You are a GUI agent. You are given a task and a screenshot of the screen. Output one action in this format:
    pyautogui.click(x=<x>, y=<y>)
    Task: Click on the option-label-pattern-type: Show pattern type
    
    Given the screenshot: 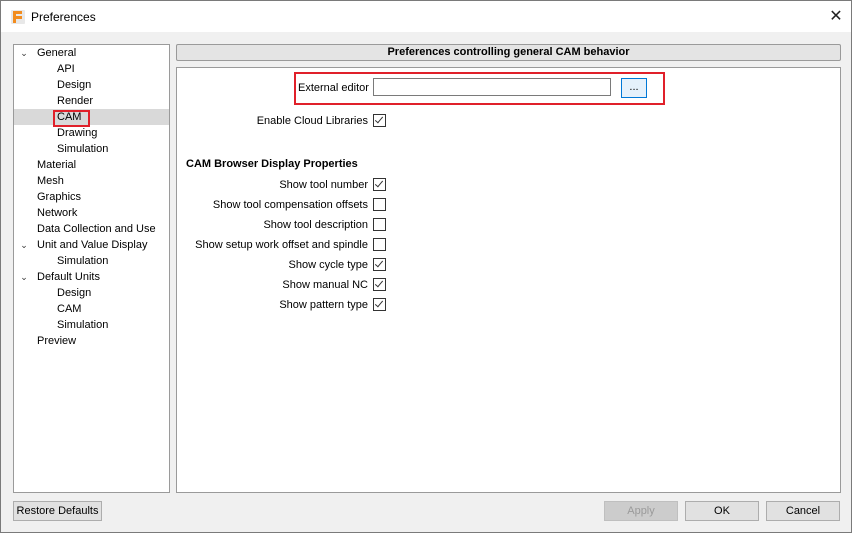 What is the action you would take?
    pyautogui.click(x=323, y=305)
    